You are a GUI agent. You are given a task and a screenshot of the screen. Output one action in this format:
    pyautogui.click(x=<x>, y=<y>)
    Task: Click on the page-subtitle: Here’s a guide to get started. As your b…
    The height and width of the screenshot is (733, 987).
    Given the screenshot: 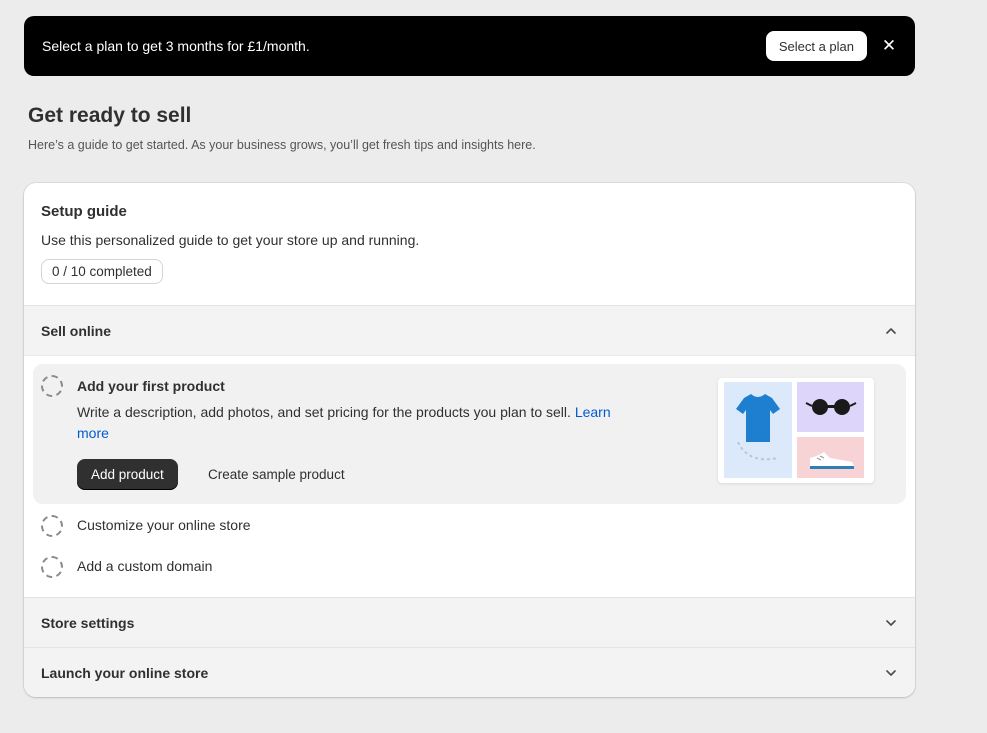 What is the action you would take?
    pyautogui.click(x=282, y=145)
    